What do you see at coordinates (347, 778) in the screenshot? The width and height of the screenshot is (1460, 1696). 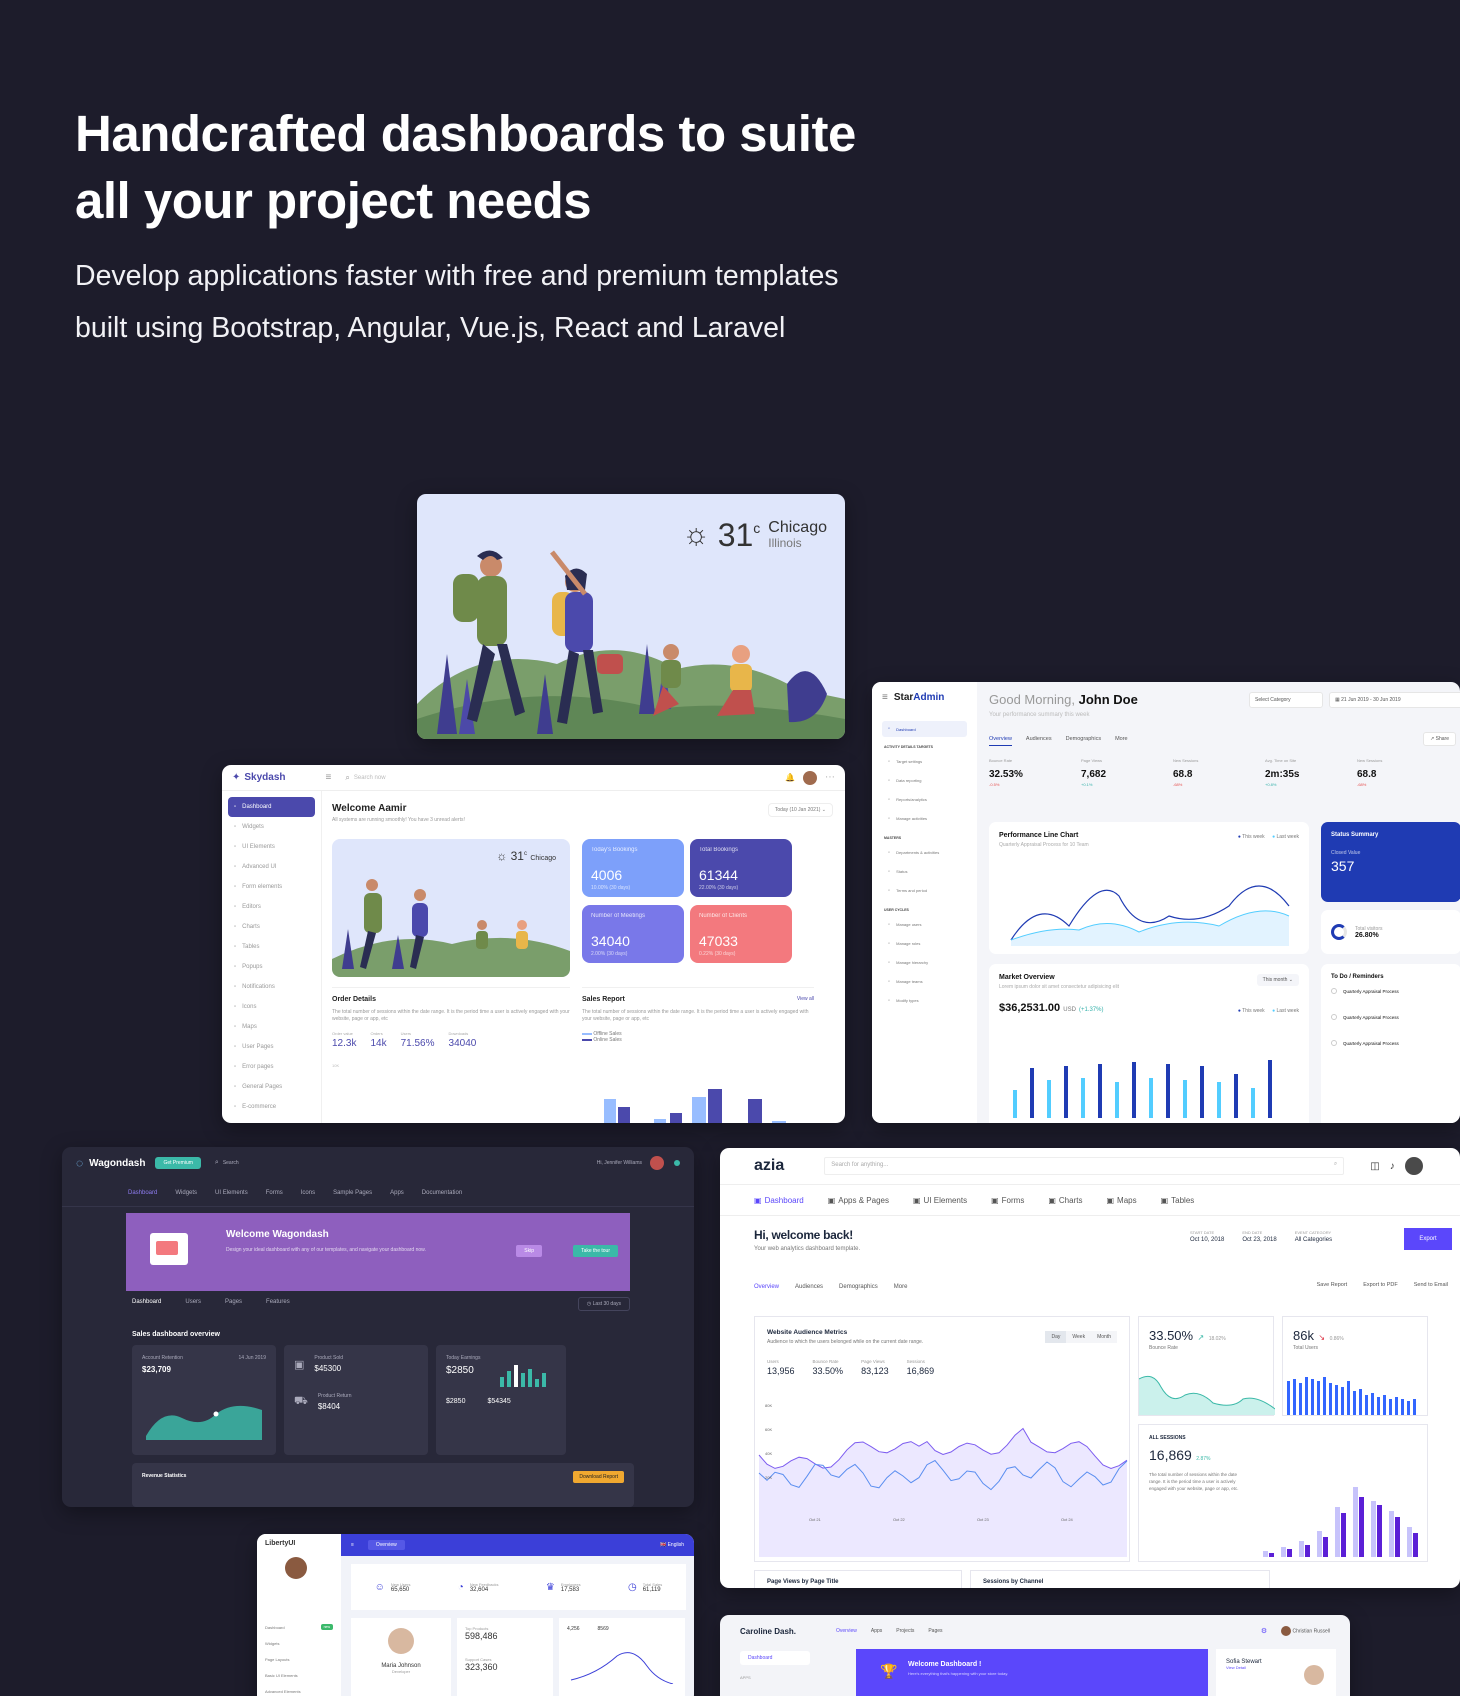 I see `search-icon: ⌕` at bounding box center [347, 778].